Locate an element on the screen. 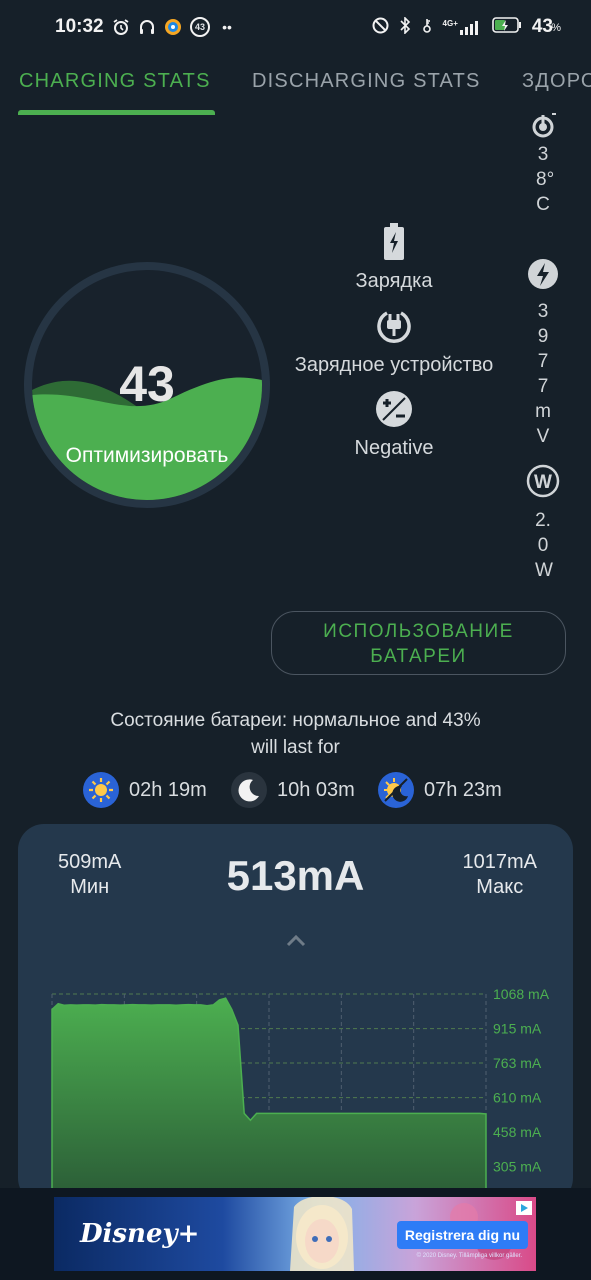 The height and width of the screenshot is (1280, 591). current-max-label: Макс is located at coordinates (500, 887).